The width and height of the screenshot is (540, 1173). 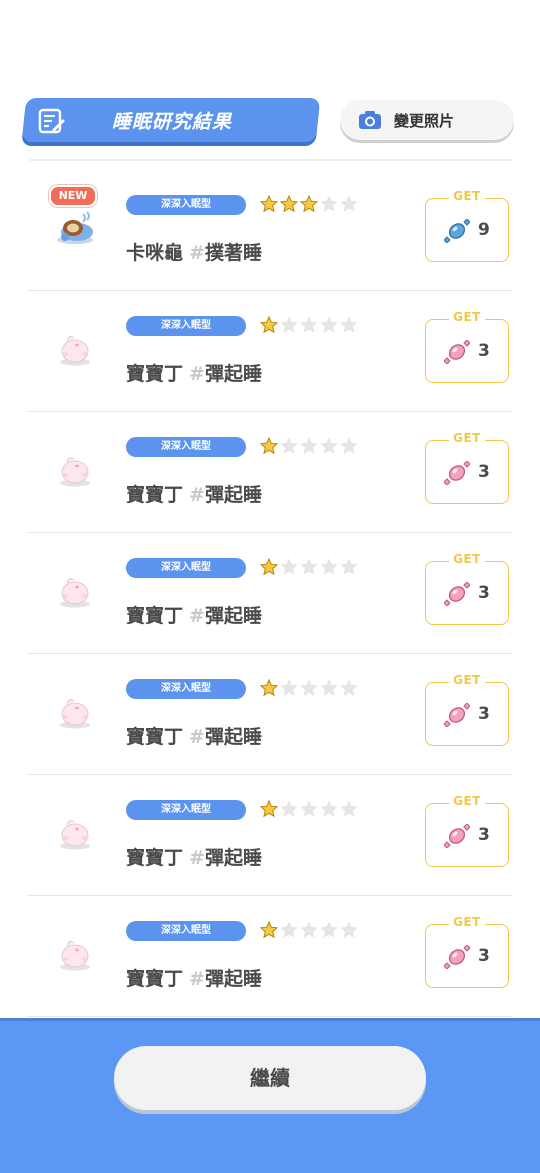 What do you see at coordinates (155, 253) in the screenshot?
I see `pokemon-name: 卡咪龜` at bounding box center [155, 253].